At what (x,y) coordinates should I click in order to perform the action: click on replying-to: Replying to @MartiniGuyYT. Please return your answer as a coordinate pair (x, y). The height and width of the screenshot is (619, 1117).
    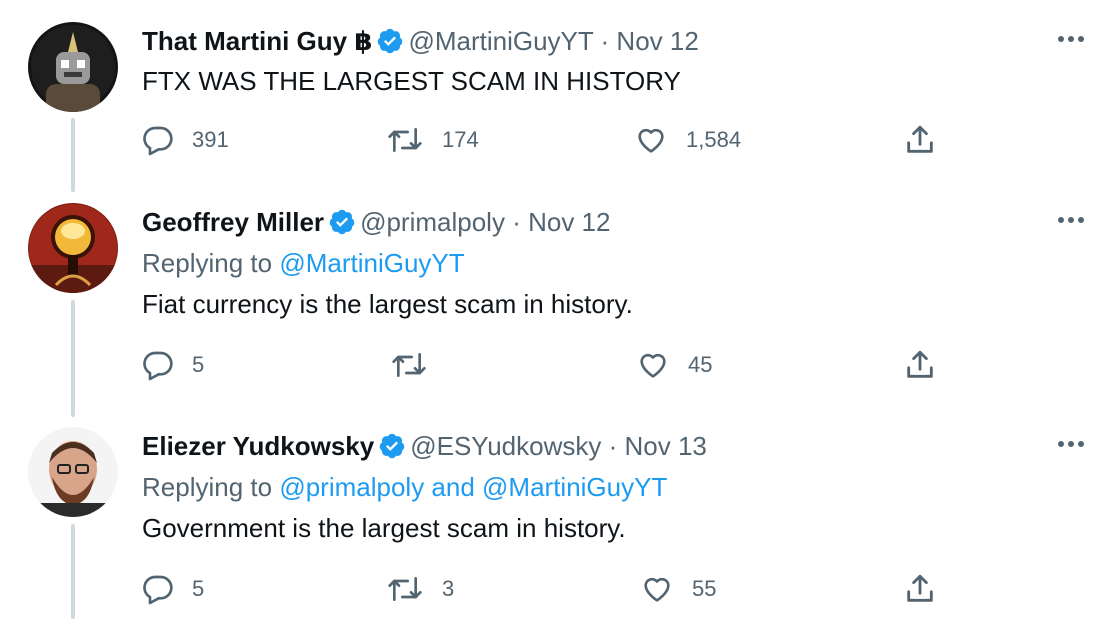
    Looking at the image, I should click on (303, 263).